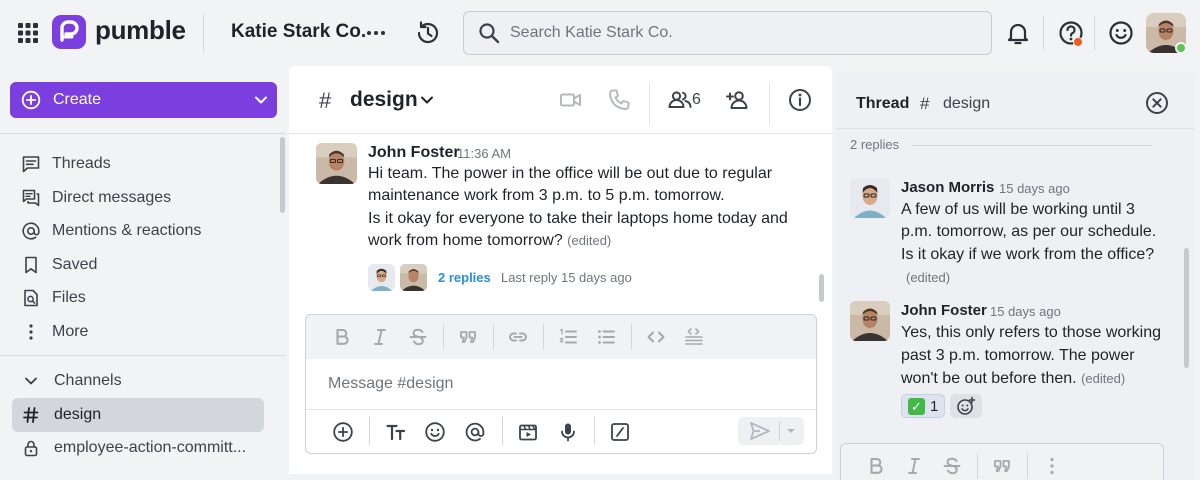  Describe the element at coordinates (620, 432) in the screenshot. I see `slash-command-icon` at that location.